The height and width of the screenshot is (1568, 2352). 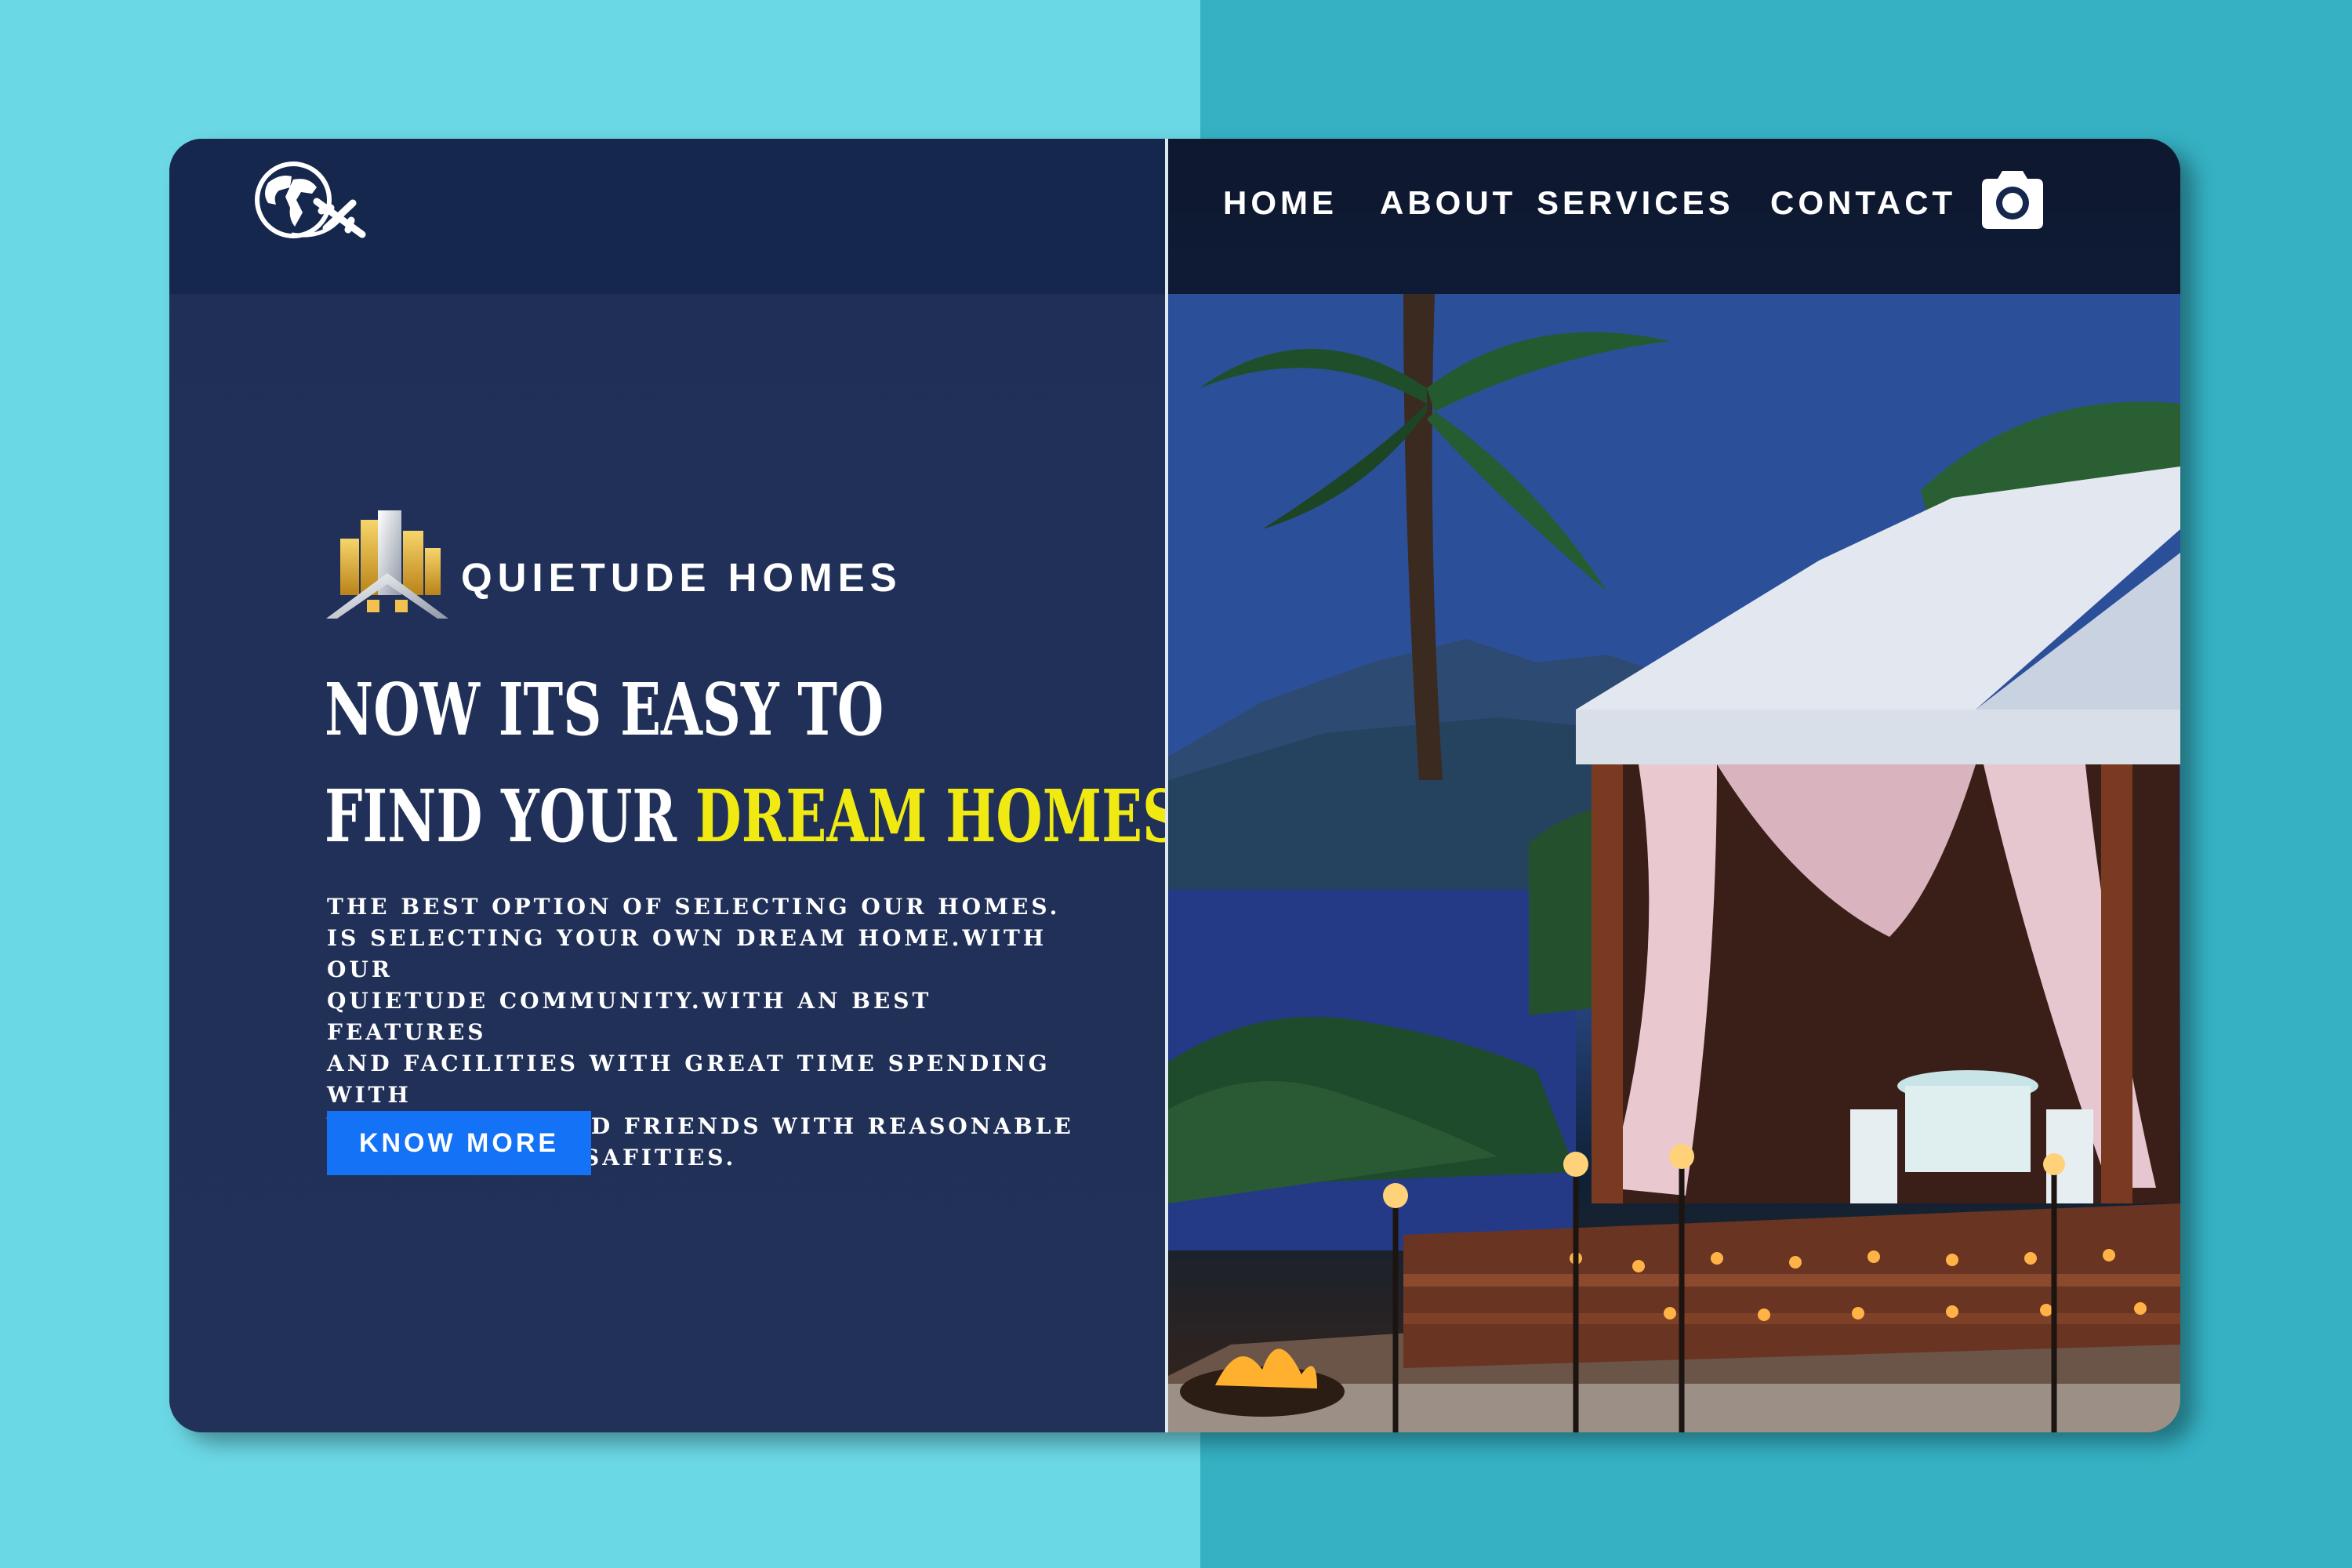 I want to click on nav-about: ABOUT, so click(x=1448, y=203).